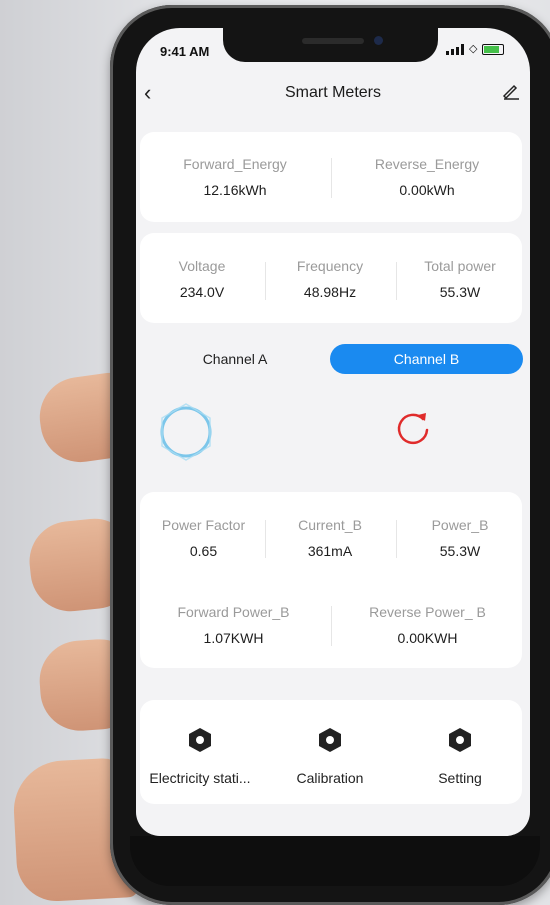 Image resolution: width=550 pixels, height=905 pixels. What do you see at coordinates (330, 525) in the screenshot?
I see `current-b-label: Current_B` at bounding box center [330, 525].